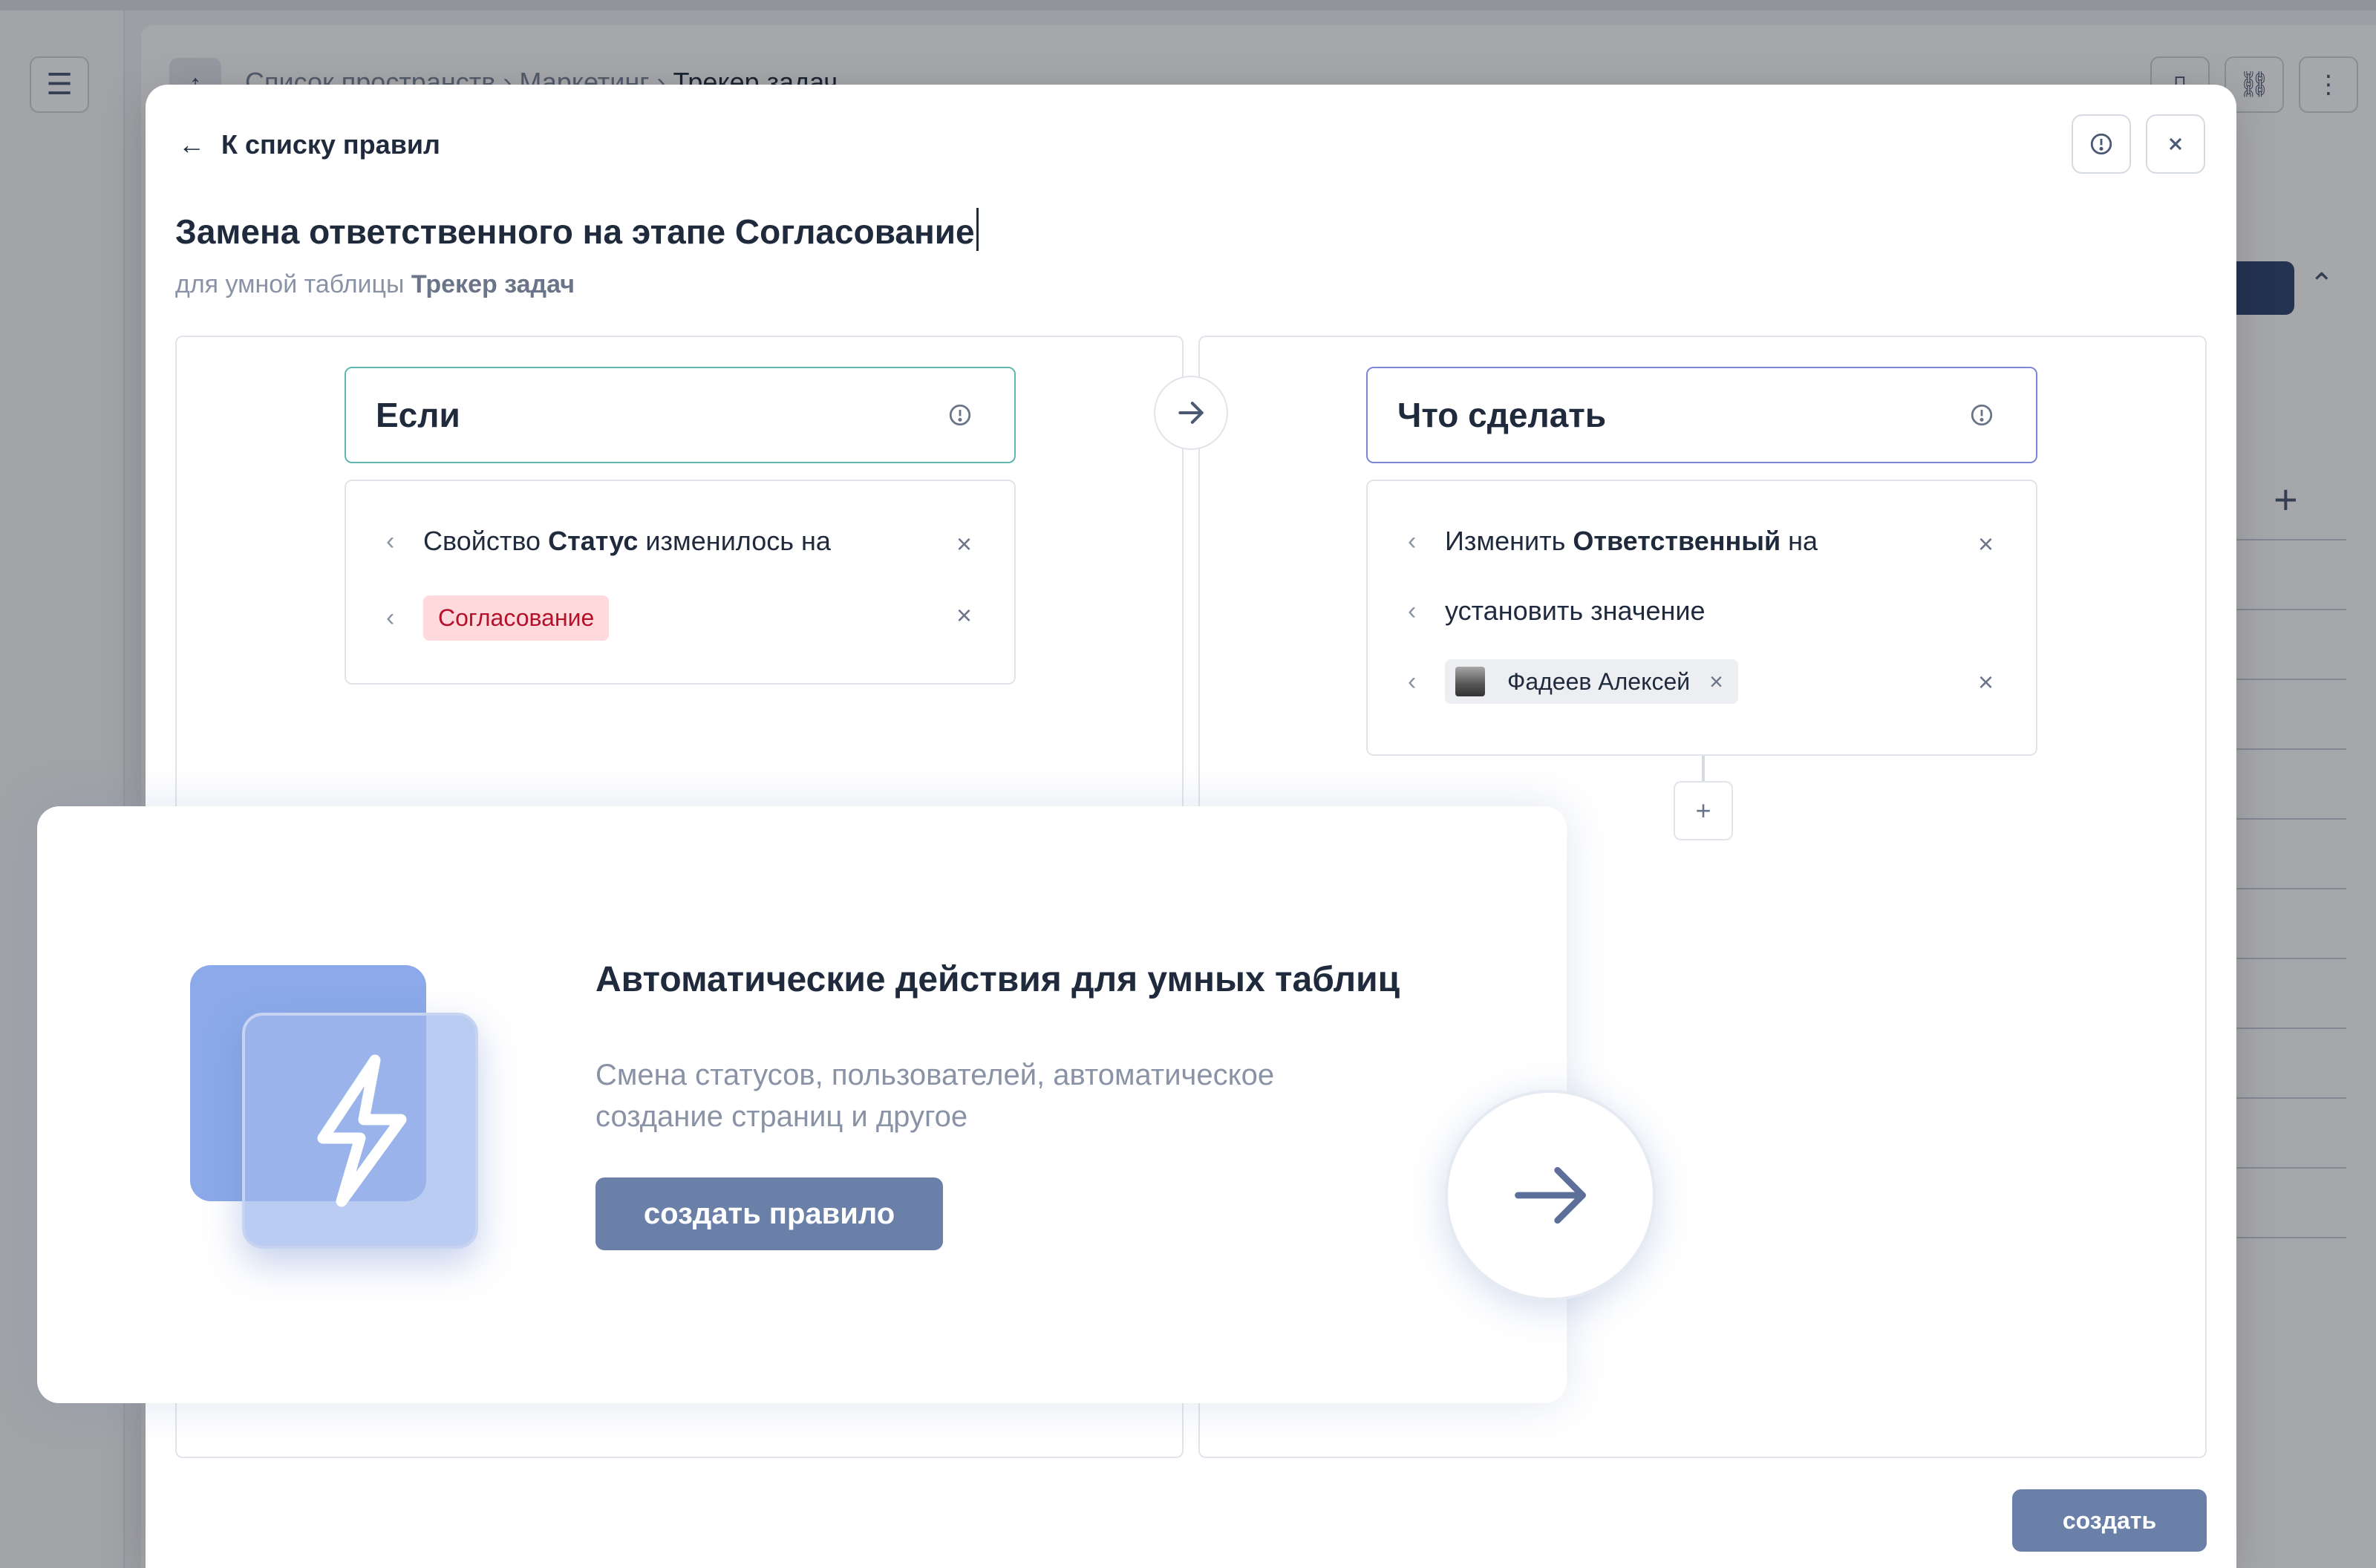 The width and height of the screenshot is (2376, 1568). I want to click on text-cursor, so click(978, 229).